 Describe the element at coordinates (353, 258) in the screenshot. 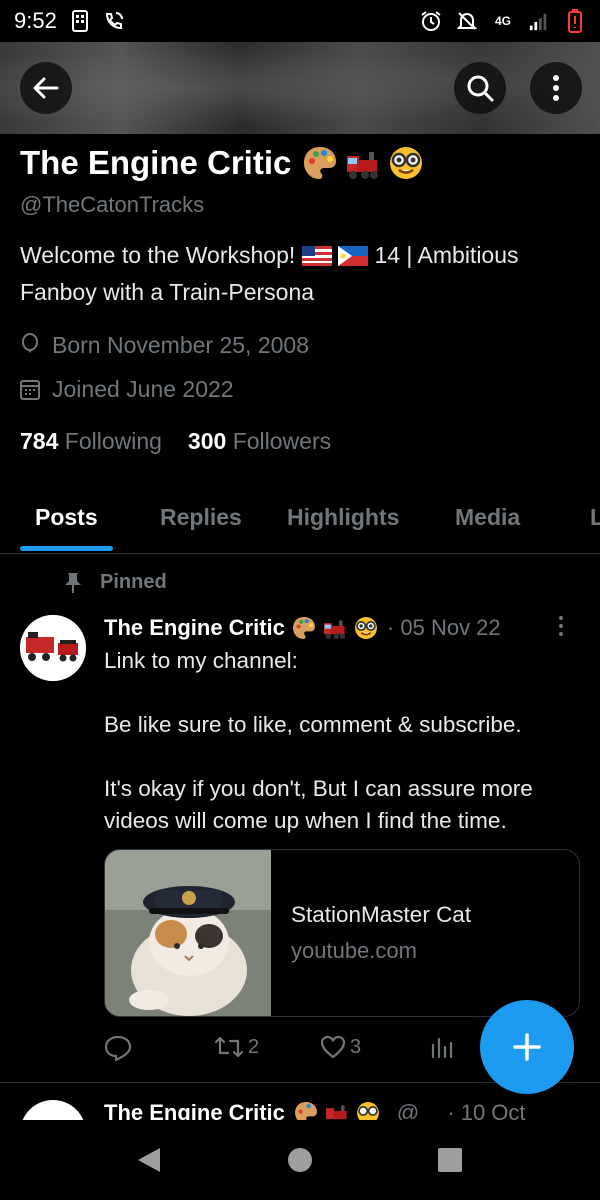

I see `philippines-flag-icon` at that location.